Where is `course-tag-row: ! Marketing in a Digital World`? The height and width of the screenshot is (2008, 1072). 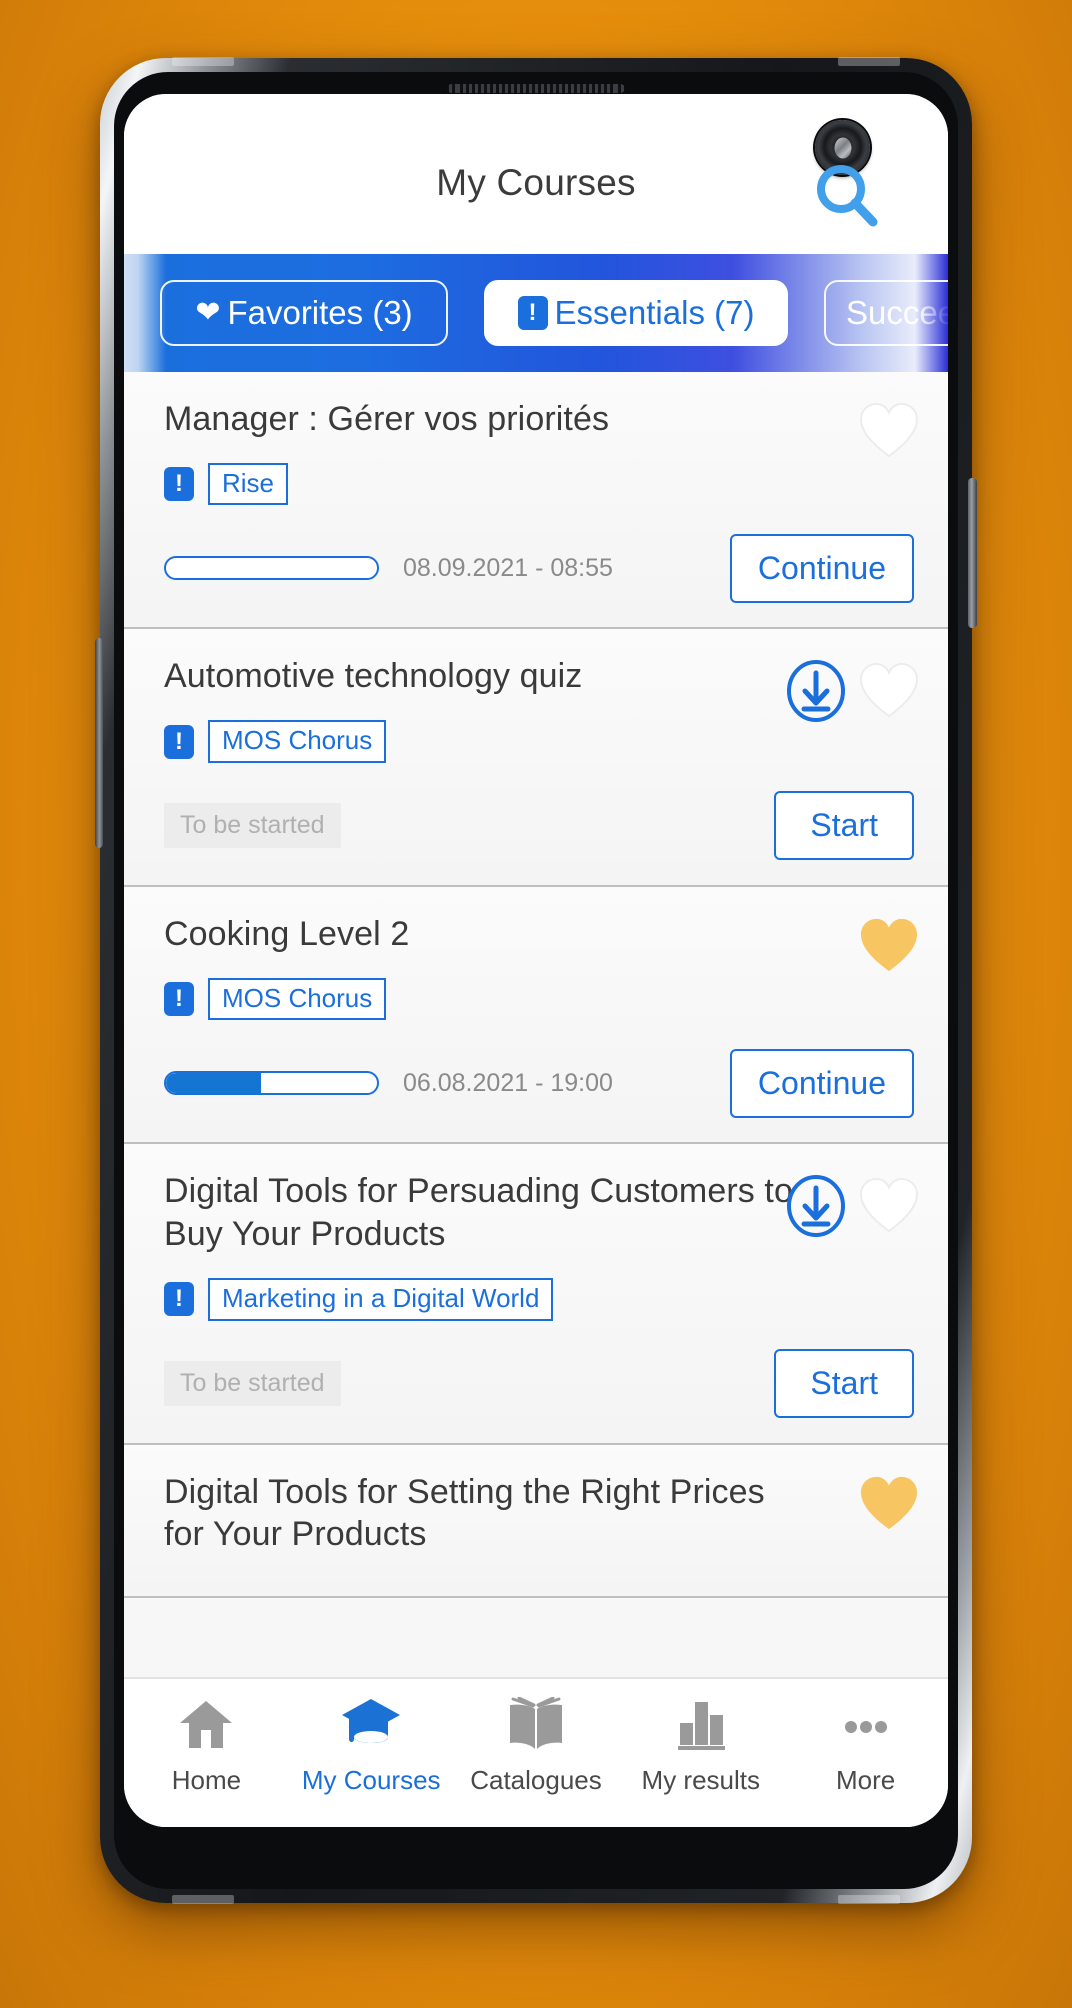
course-tag-row: ! Marketing in a Digital World is located at coordinates (539, 1299).